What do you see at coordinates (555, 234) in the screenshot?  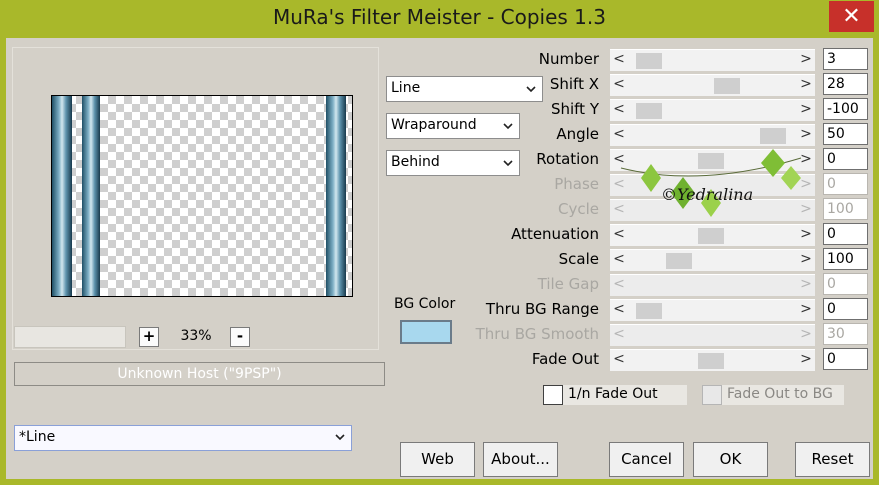 I see `param-label: Attenuation` at bounding box center [555, 234].